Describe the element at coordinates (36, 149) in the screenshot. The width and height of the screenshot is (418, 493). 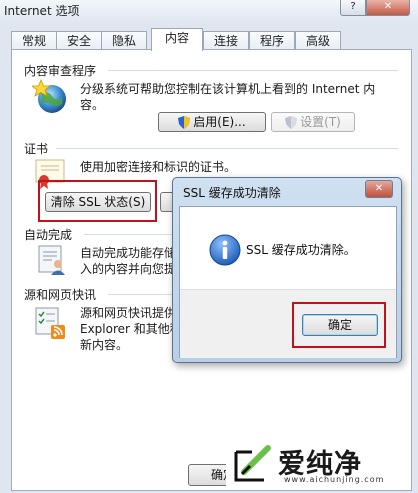
I see `certificates-title: 证书` at that location.